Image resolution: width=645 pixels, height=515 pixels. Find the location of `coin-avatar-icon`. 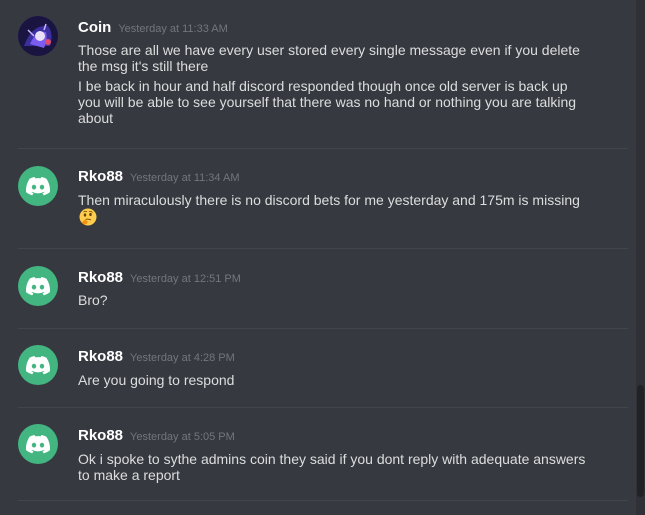

coin-avatar-icon is located at coordinates (38, 36).